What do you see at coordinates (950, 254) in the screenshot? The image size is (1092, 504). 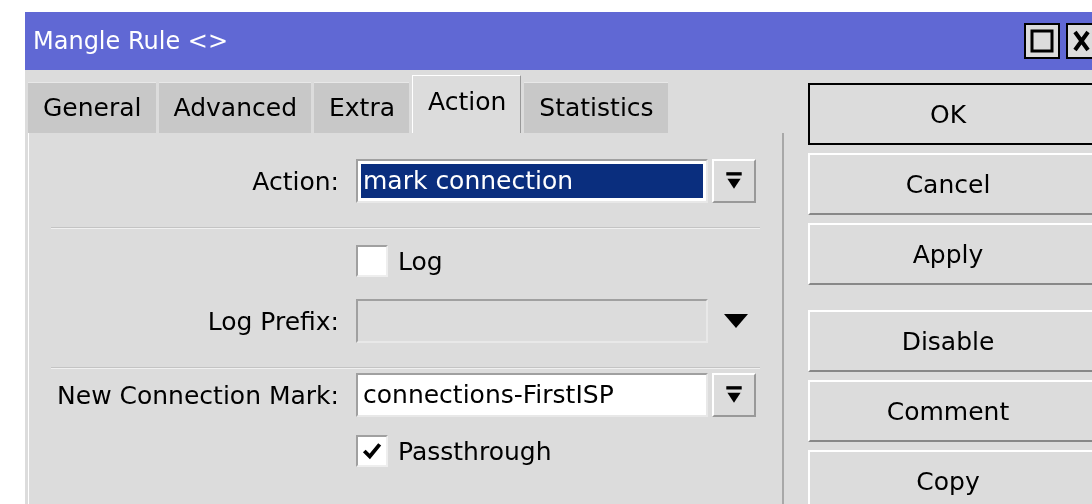 I see `dialog-button: Apply` at bounding box center [950, 254].